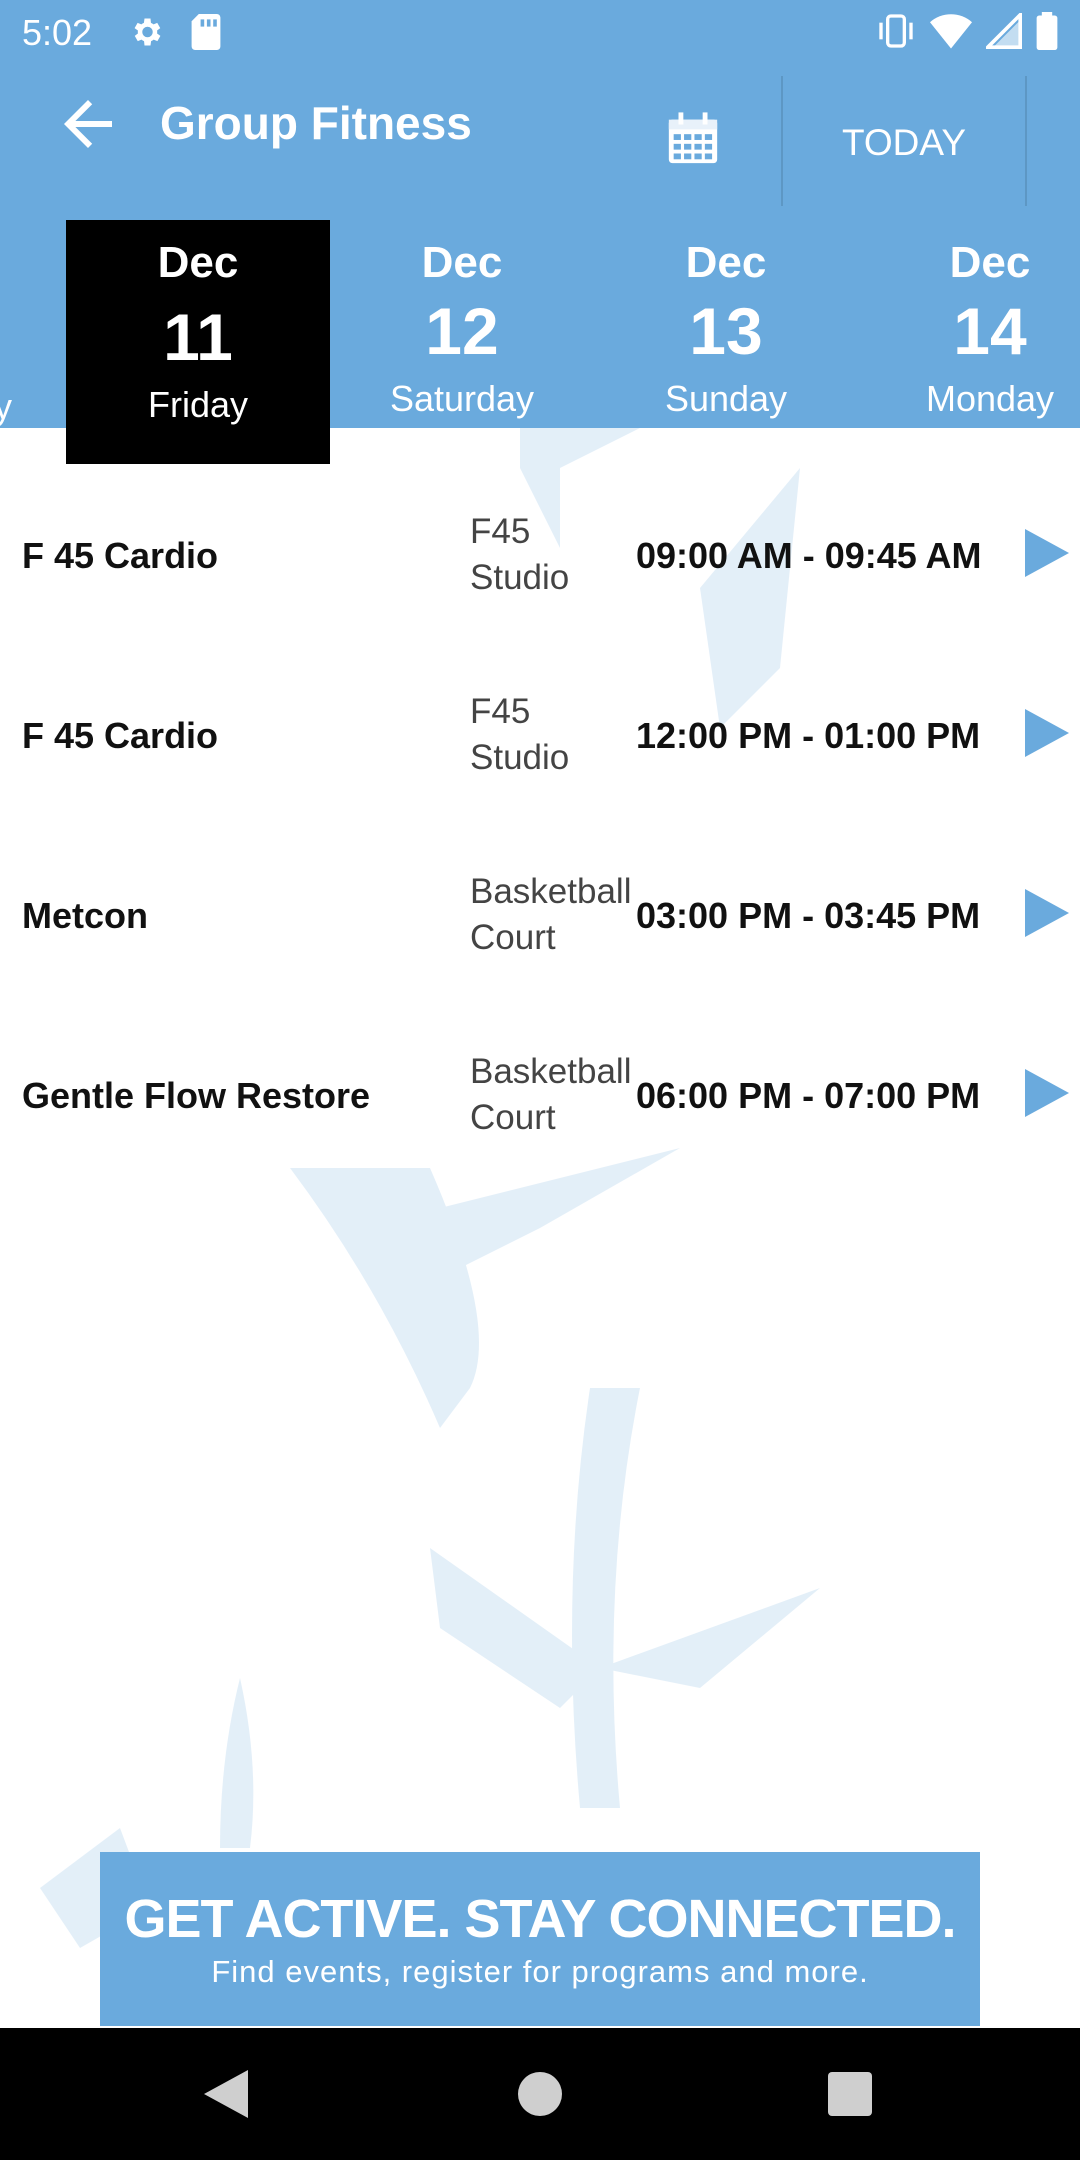  I want to click on date-weekday: Sunday, so click(726, 398).